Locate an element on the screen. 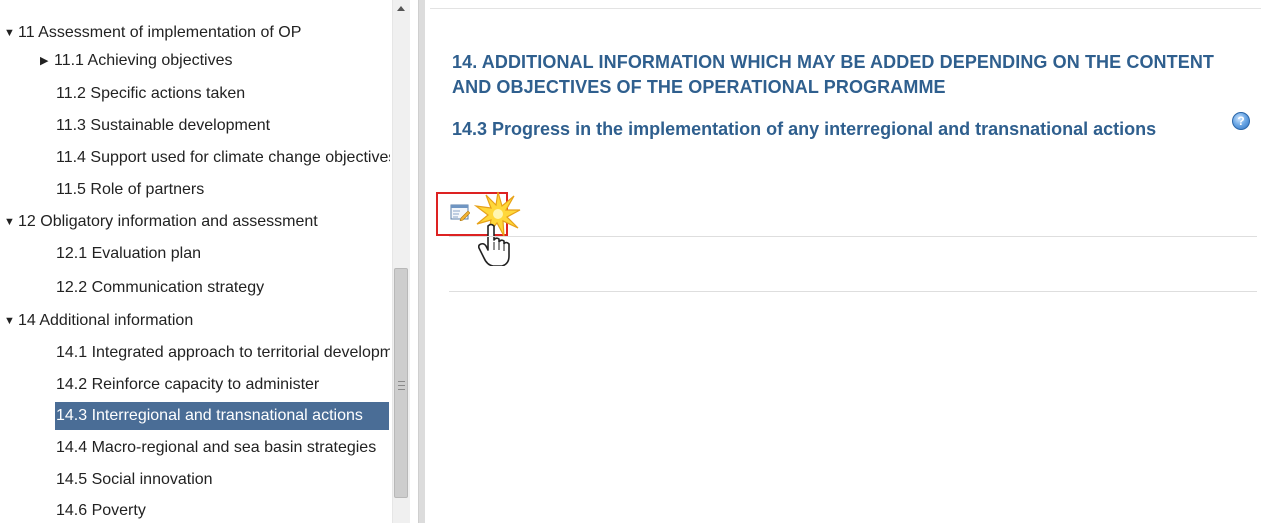  tree-item-label: 14.6 Poverty is located at coordinates (101, 510).